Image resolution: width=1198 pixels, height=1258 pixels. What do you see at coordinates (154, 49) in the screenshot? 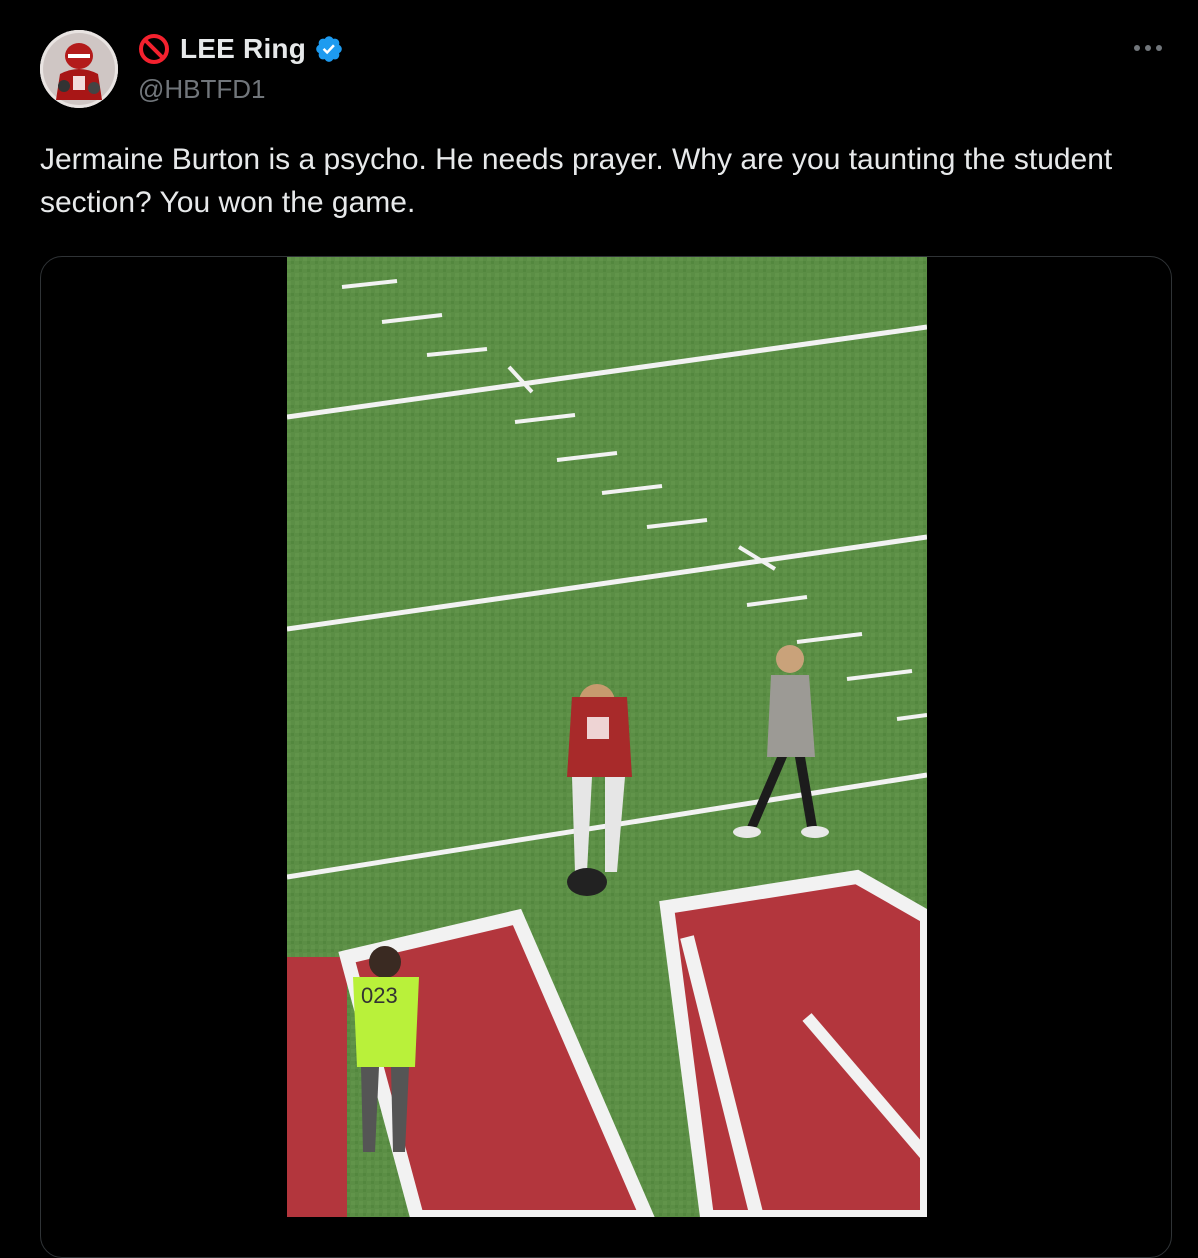
I see `no-entry-icon` at bounding box center [154, 49].